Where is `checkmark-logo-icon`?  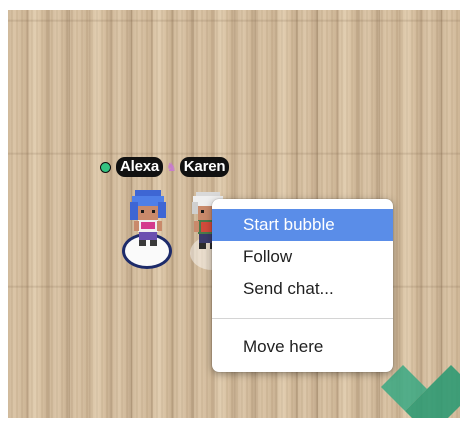 checkmark-logo-icon is located at coordinates (420, 391).